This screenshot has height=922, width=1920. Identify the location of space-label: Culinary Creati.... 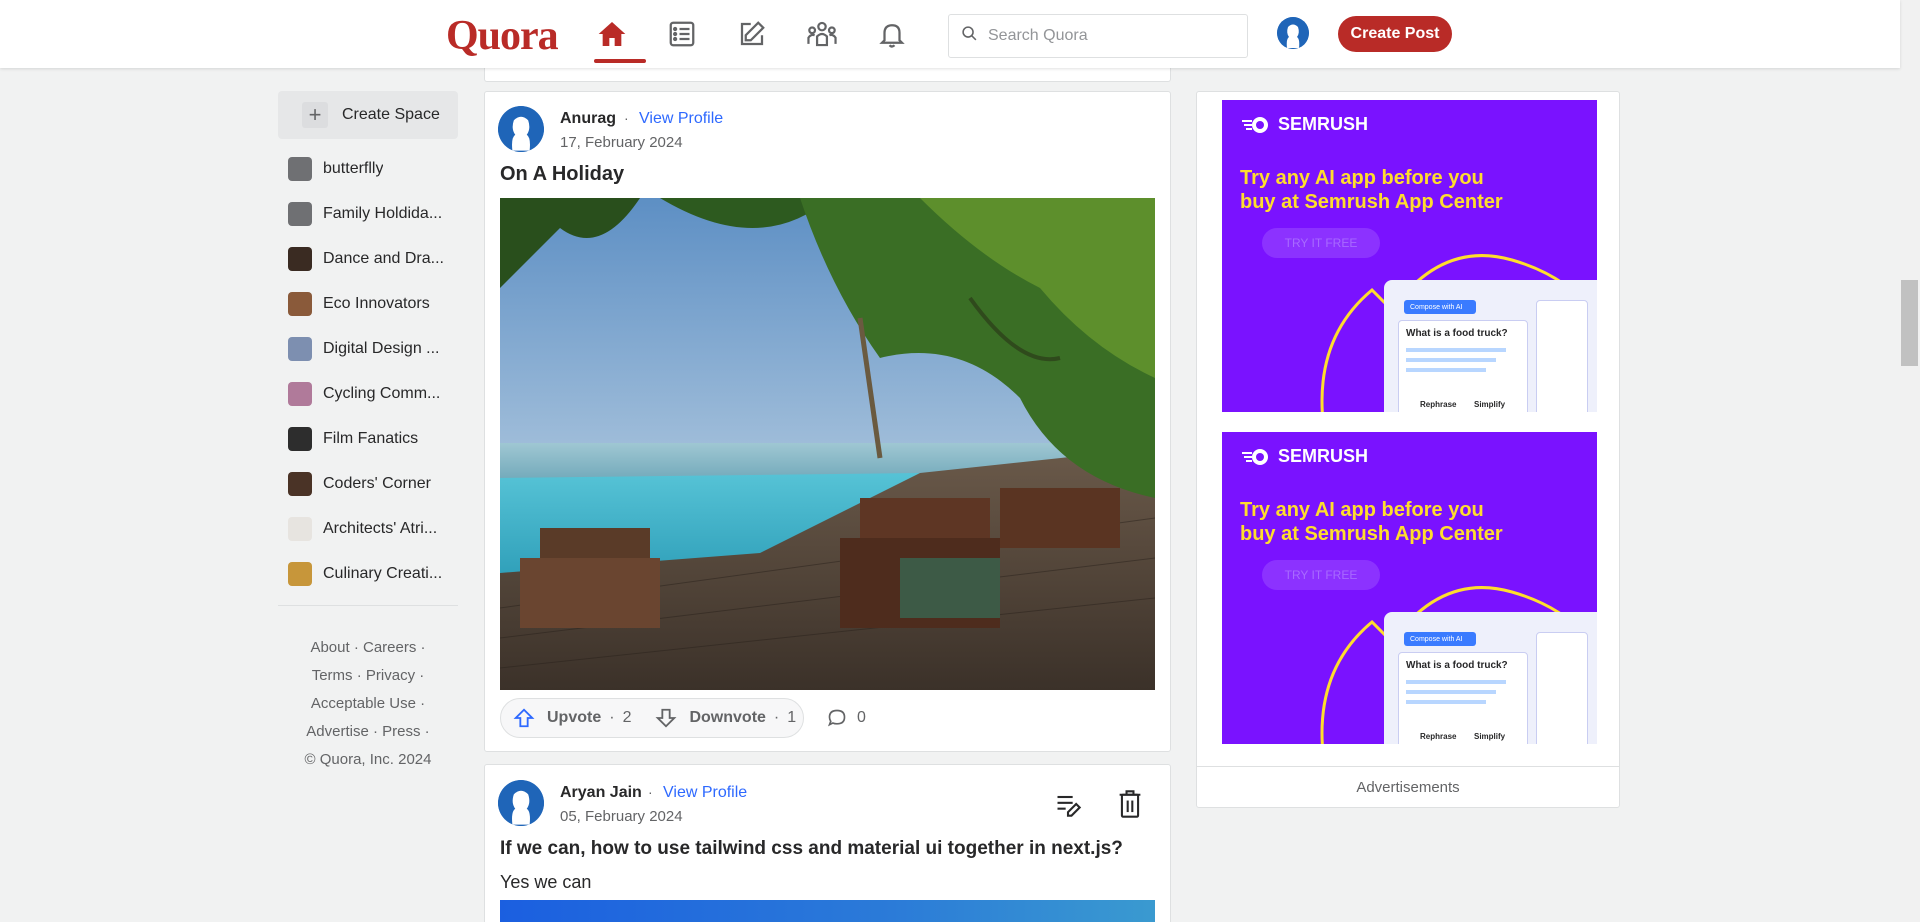
(383, 573).